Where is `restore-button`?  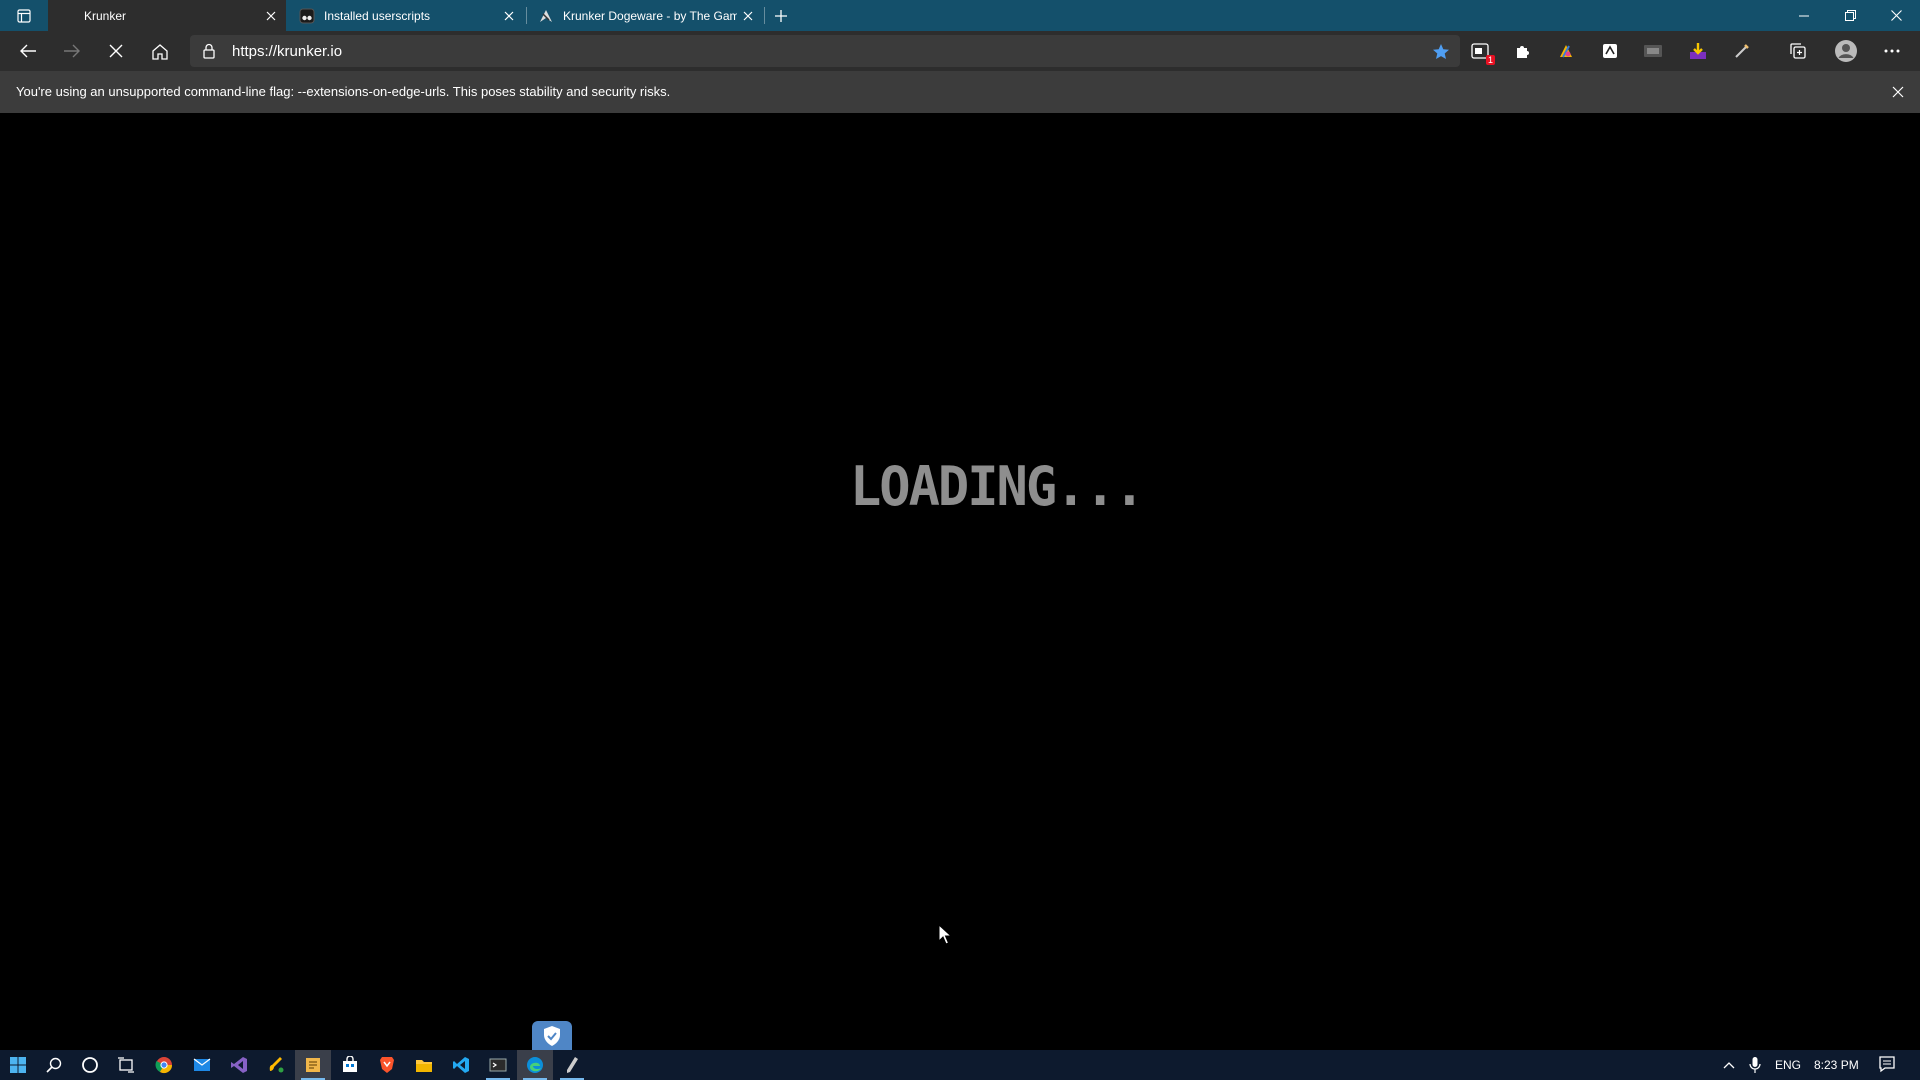
restore-button is located at coordinates (1850, 15).